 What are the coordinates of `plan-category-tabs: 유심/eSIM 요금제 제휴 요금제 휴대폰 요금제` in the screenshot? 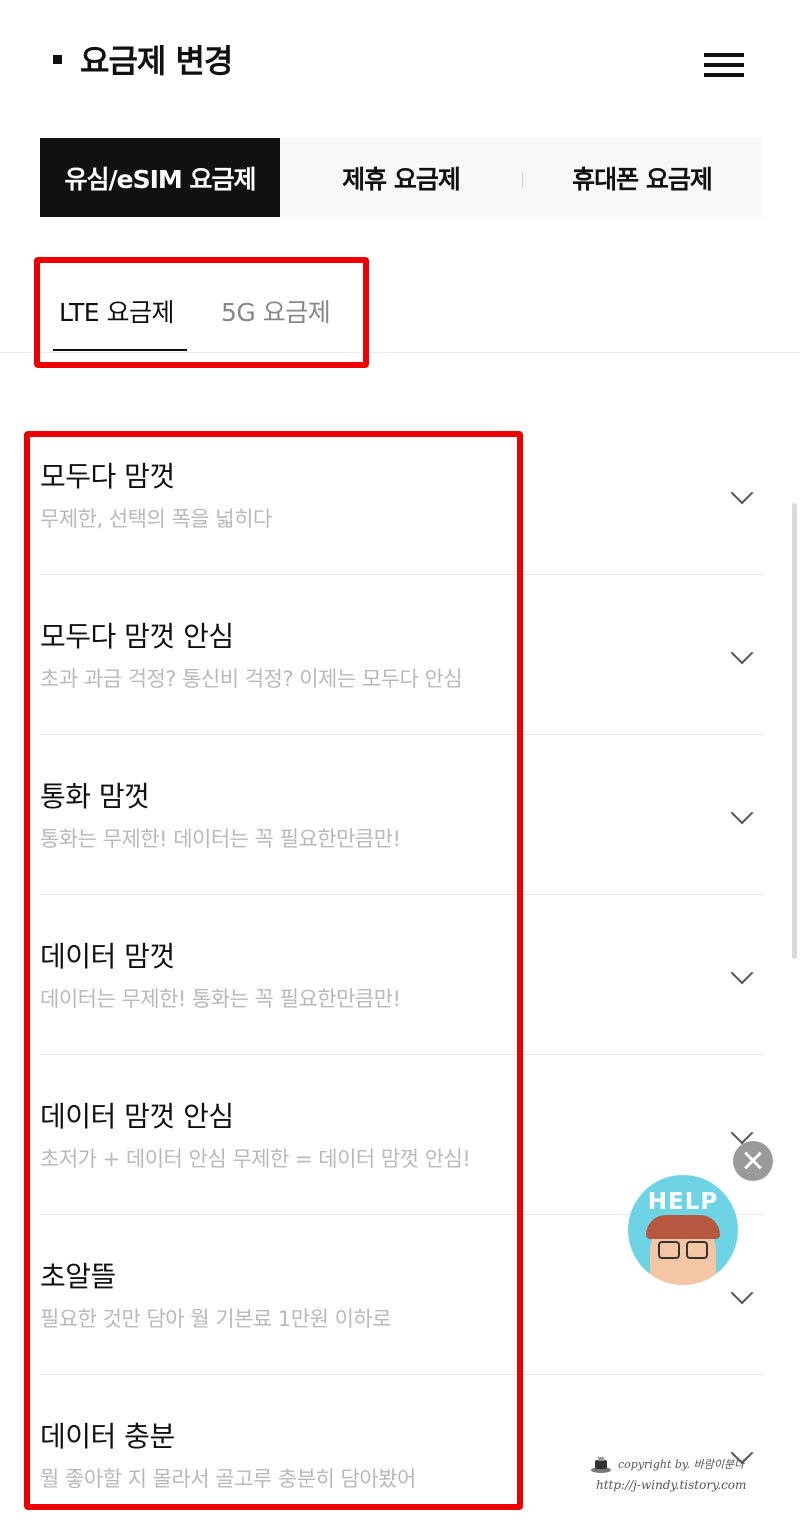 It's located at (401, 177).